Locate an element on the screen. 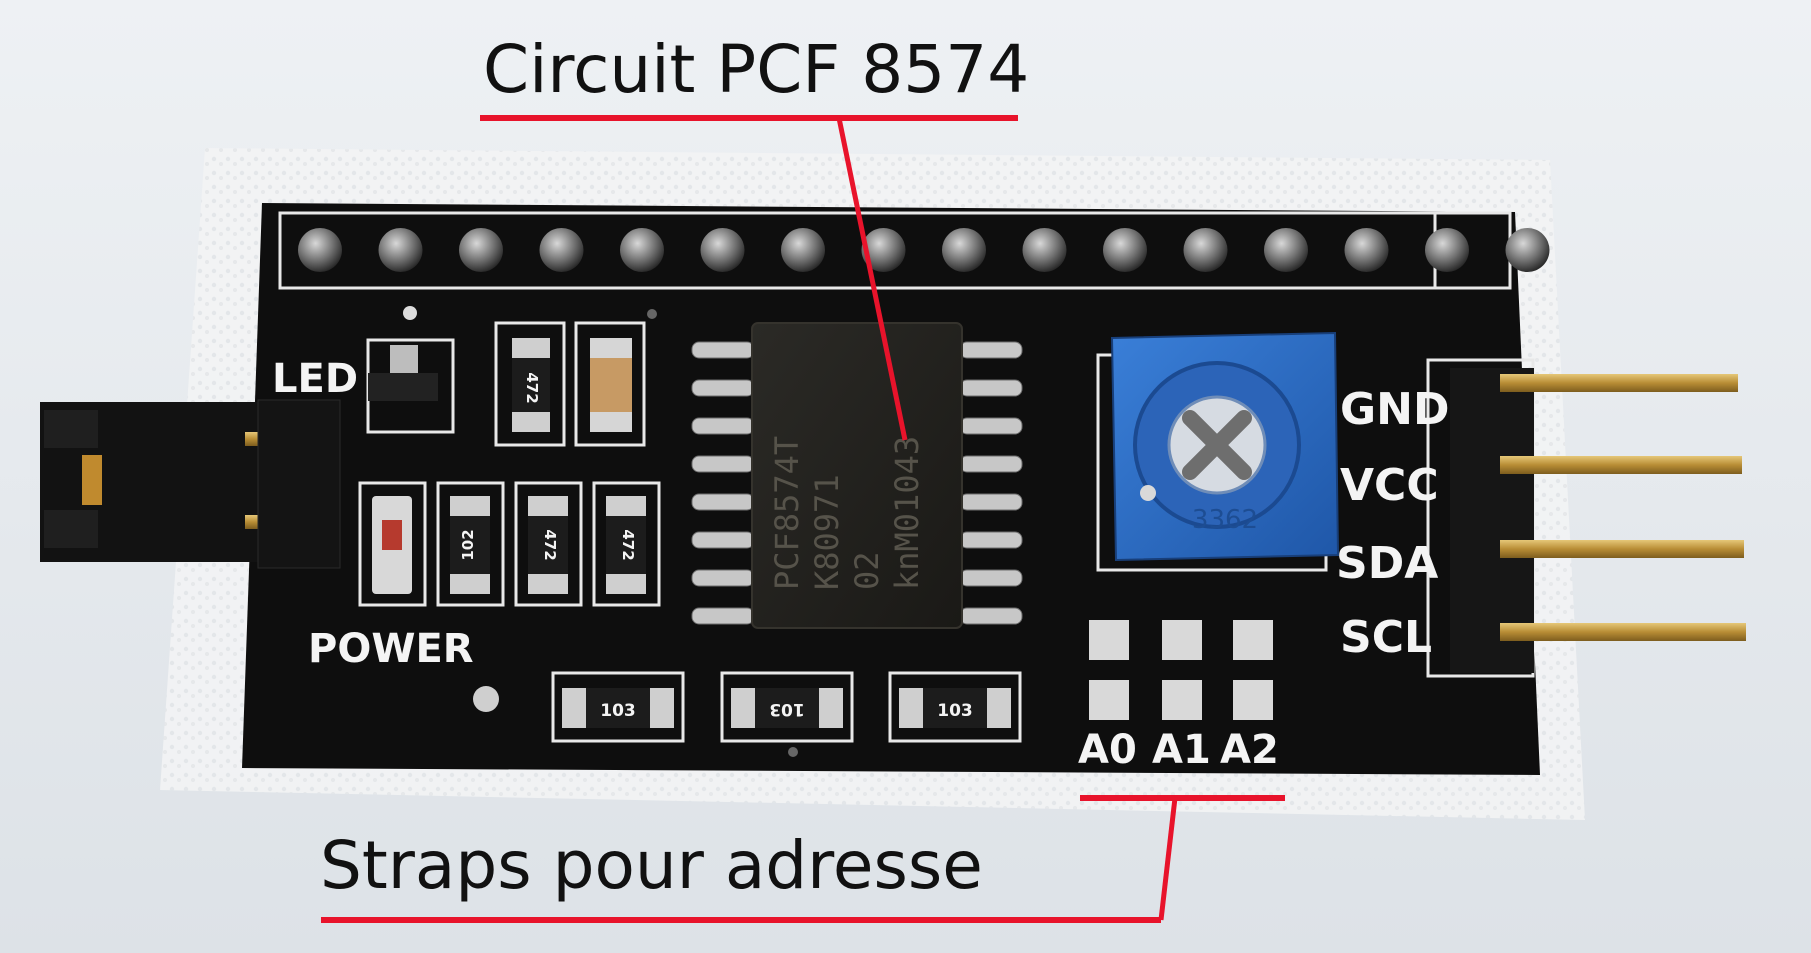 This screenshot has height=953, width=1811. vcc-pin is located at coordinates (1621, 465).